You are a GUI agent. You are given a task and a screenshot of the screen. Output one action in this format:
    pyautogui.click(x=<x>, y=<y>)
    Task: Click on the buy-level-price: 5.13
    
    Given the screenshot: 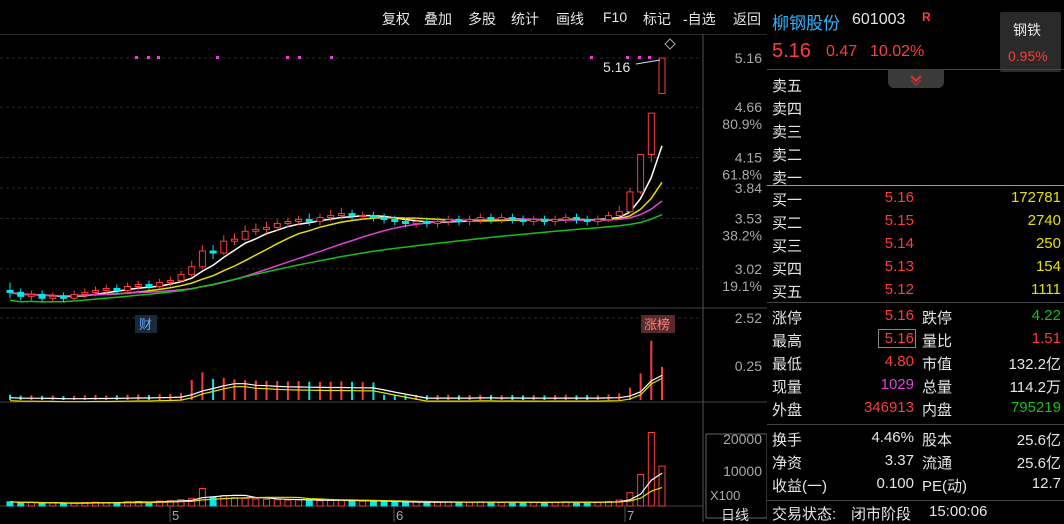 What is the action you would take?
    pyautogui.click(x=899, y=266)
    